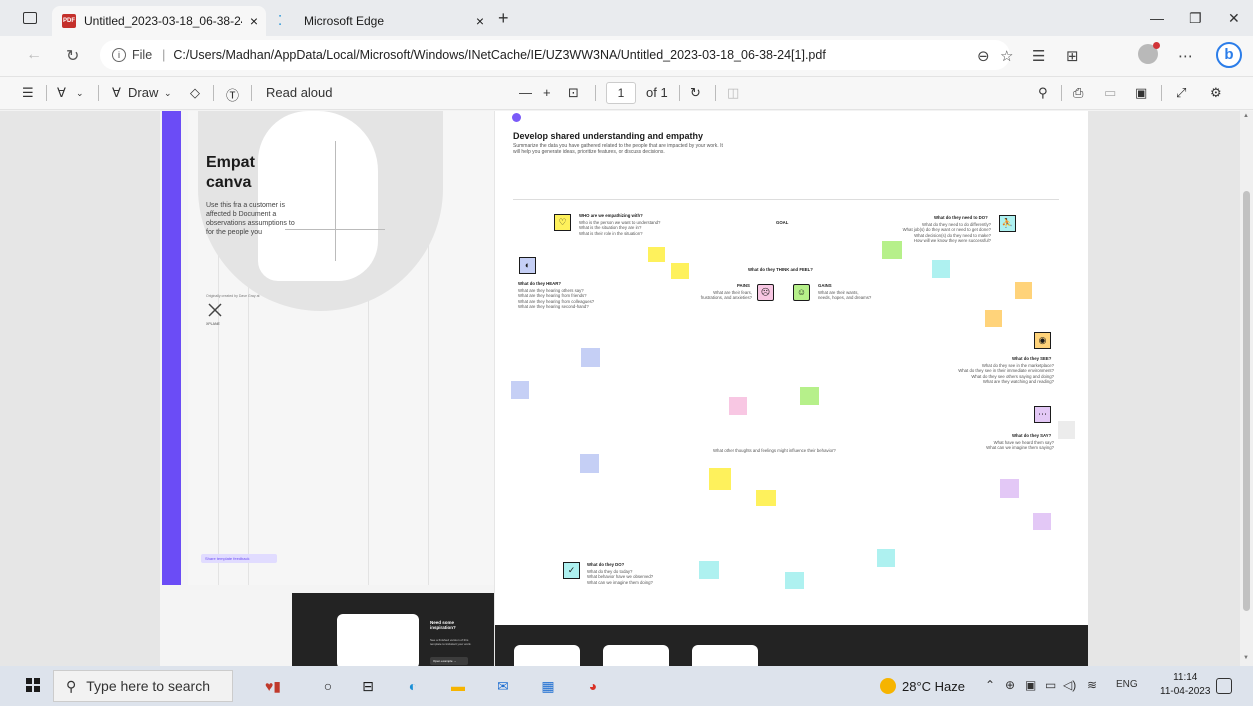  What do you see at coordinates (61, 93) in the screenshot?
I see `highlight-icon: ∀` at bounding box center [61, 93].